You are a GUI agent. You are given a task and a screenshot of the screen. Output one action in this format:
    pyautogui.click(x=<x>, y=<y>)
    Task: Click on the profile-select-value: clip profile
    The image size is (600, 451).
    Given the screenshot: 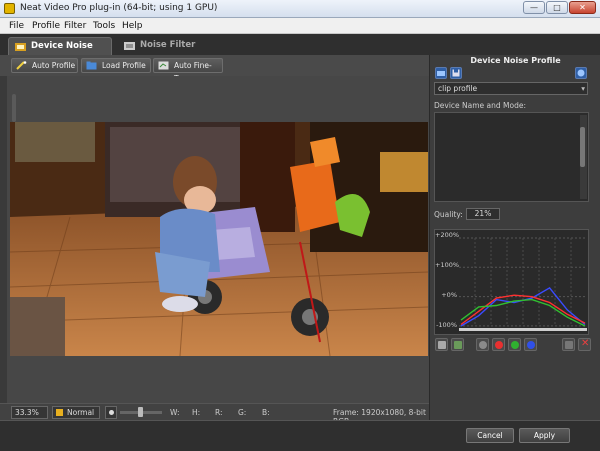 What is the action you would take?
    pyautogui.click(x=458, y=88)
    